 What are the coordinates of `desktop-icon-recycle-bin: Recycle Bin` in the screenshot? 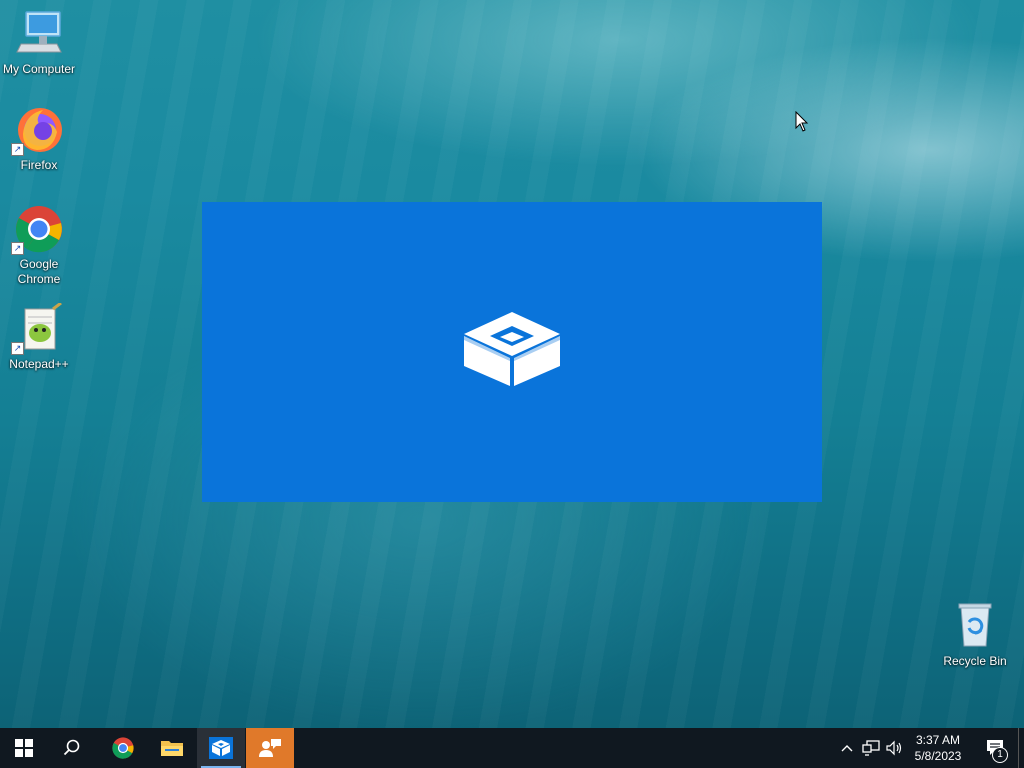 It's located at (975, 634).